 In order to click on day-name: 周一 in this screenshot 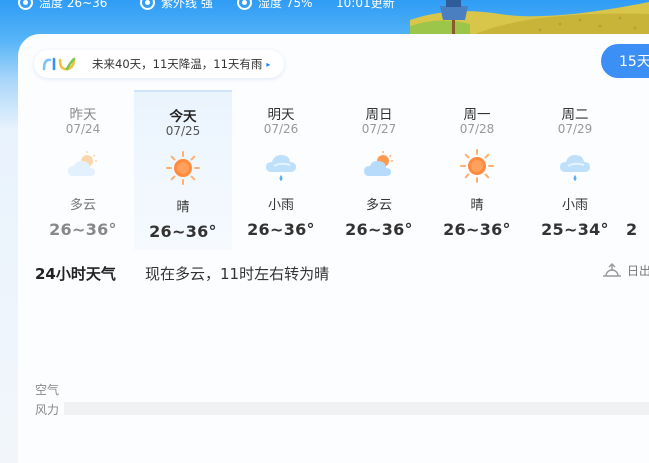, I will do `click(477, 115)`.